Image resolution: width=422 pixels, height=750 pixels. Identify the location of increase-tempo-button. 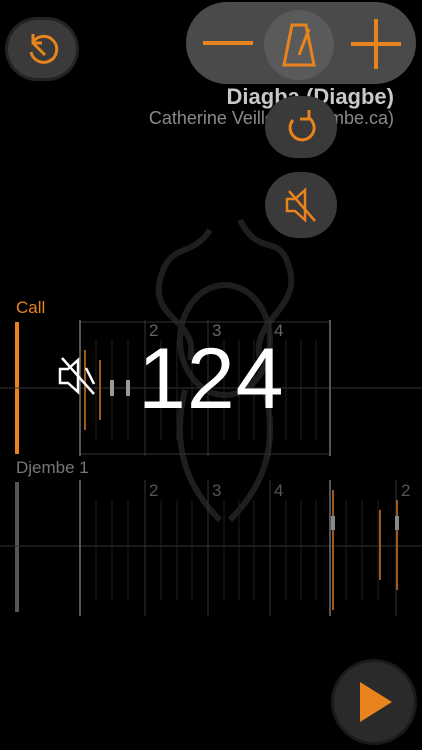
(376, 44).